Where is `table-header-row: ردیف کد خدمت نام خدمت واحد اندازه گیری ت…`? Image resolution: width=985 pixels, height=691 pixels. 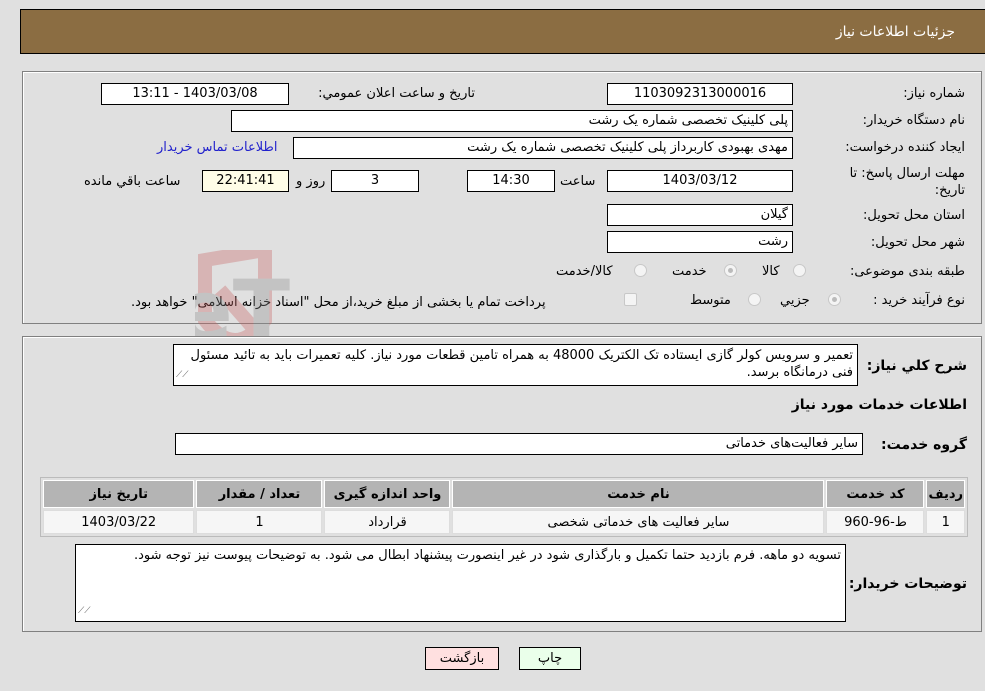 table-header-row: ردیف کد خدمت نام خدمت واحد اندازه گیری ت… is located at coordinates (504, 494).